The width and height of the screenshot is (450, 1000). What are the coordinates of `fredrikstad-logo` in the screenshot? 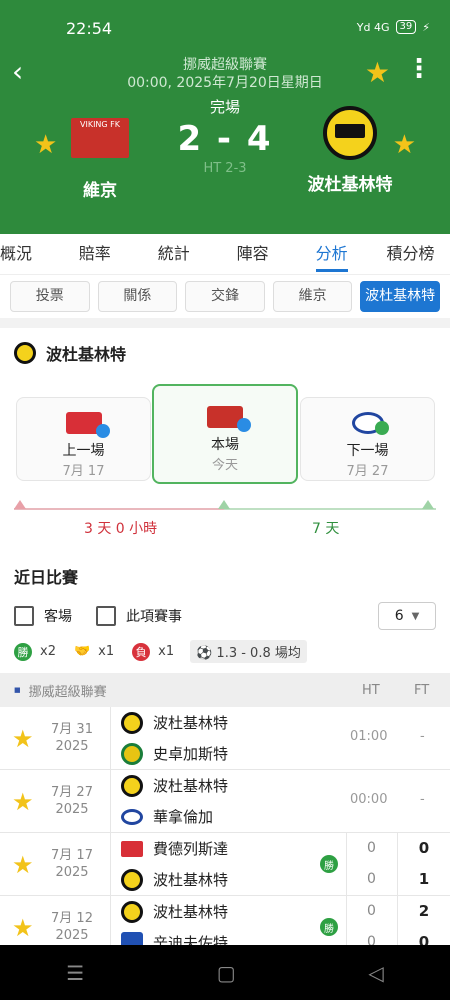 It's located at (132, 848).